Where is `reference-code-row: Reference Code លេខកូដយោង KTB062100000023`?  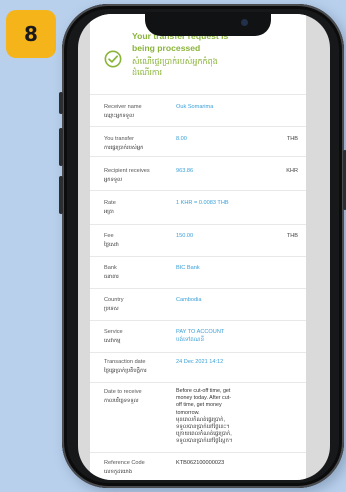 reference-code-row: Reference Code លេខកូដយោង KTB062100000023 is located at coordinates (198, 466).